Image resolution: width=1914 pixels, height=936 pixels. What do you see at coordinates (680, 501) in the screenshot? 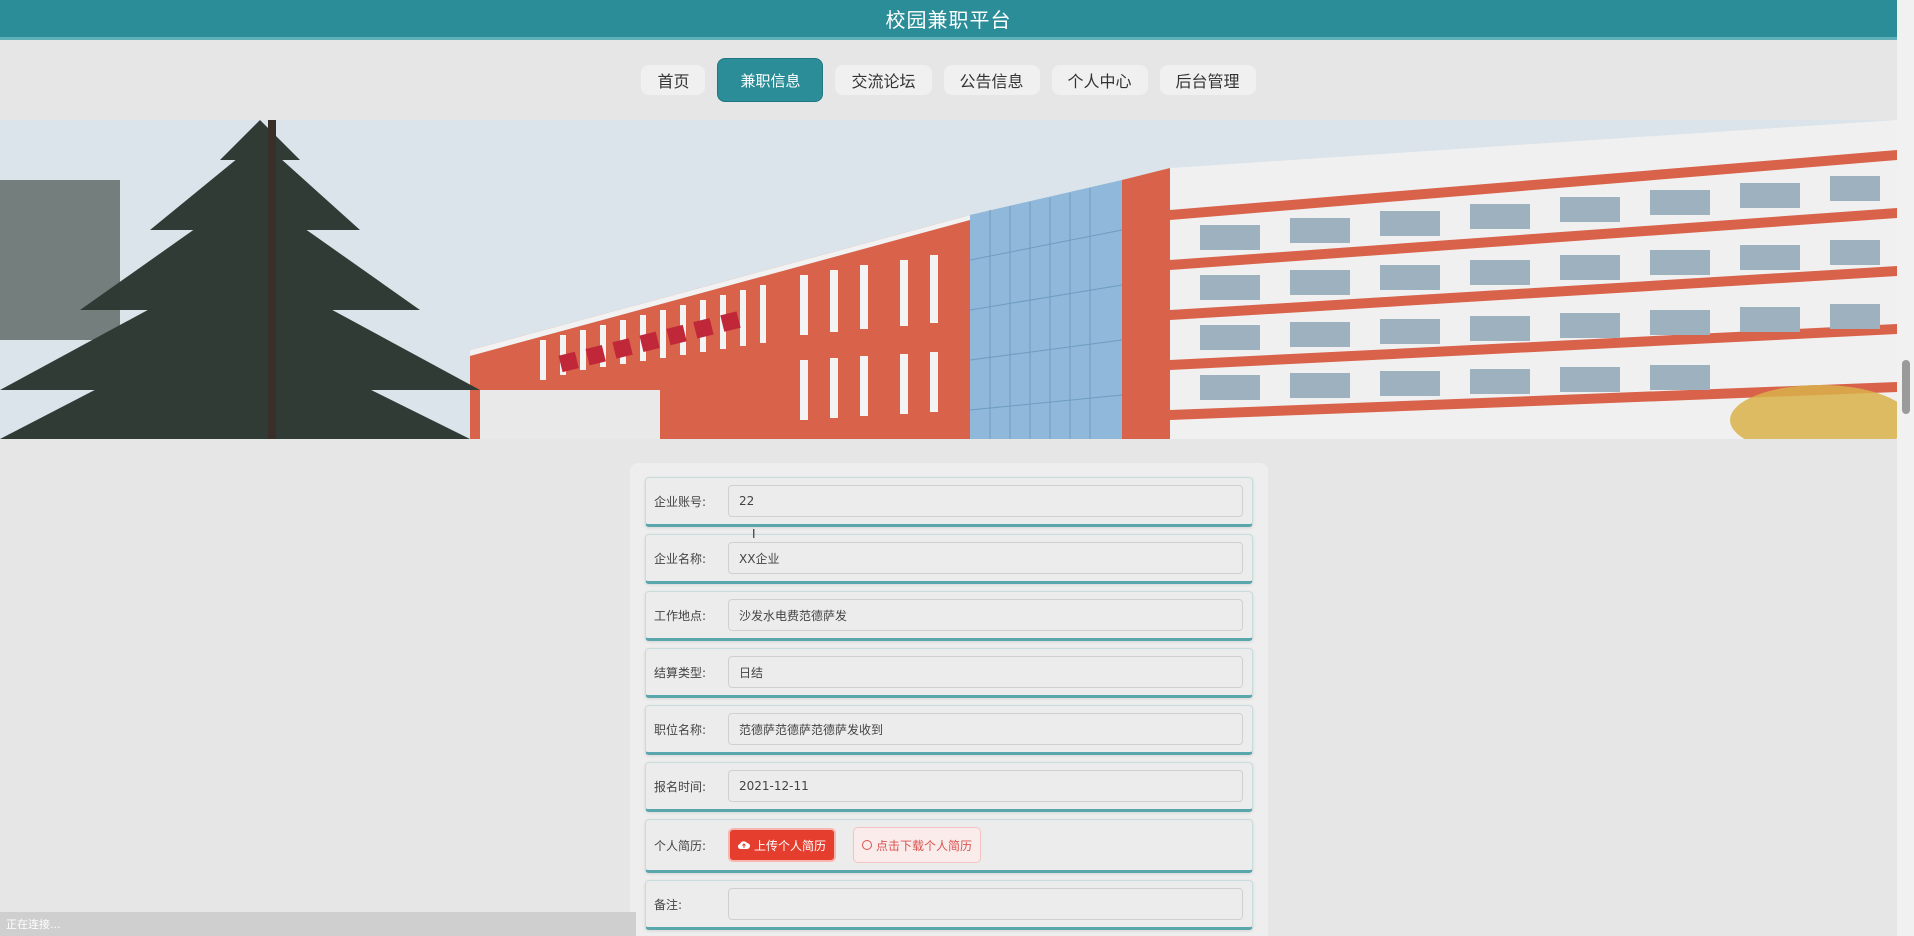
I see `field-label: 企业账号:` at bounding box center [680, 501].